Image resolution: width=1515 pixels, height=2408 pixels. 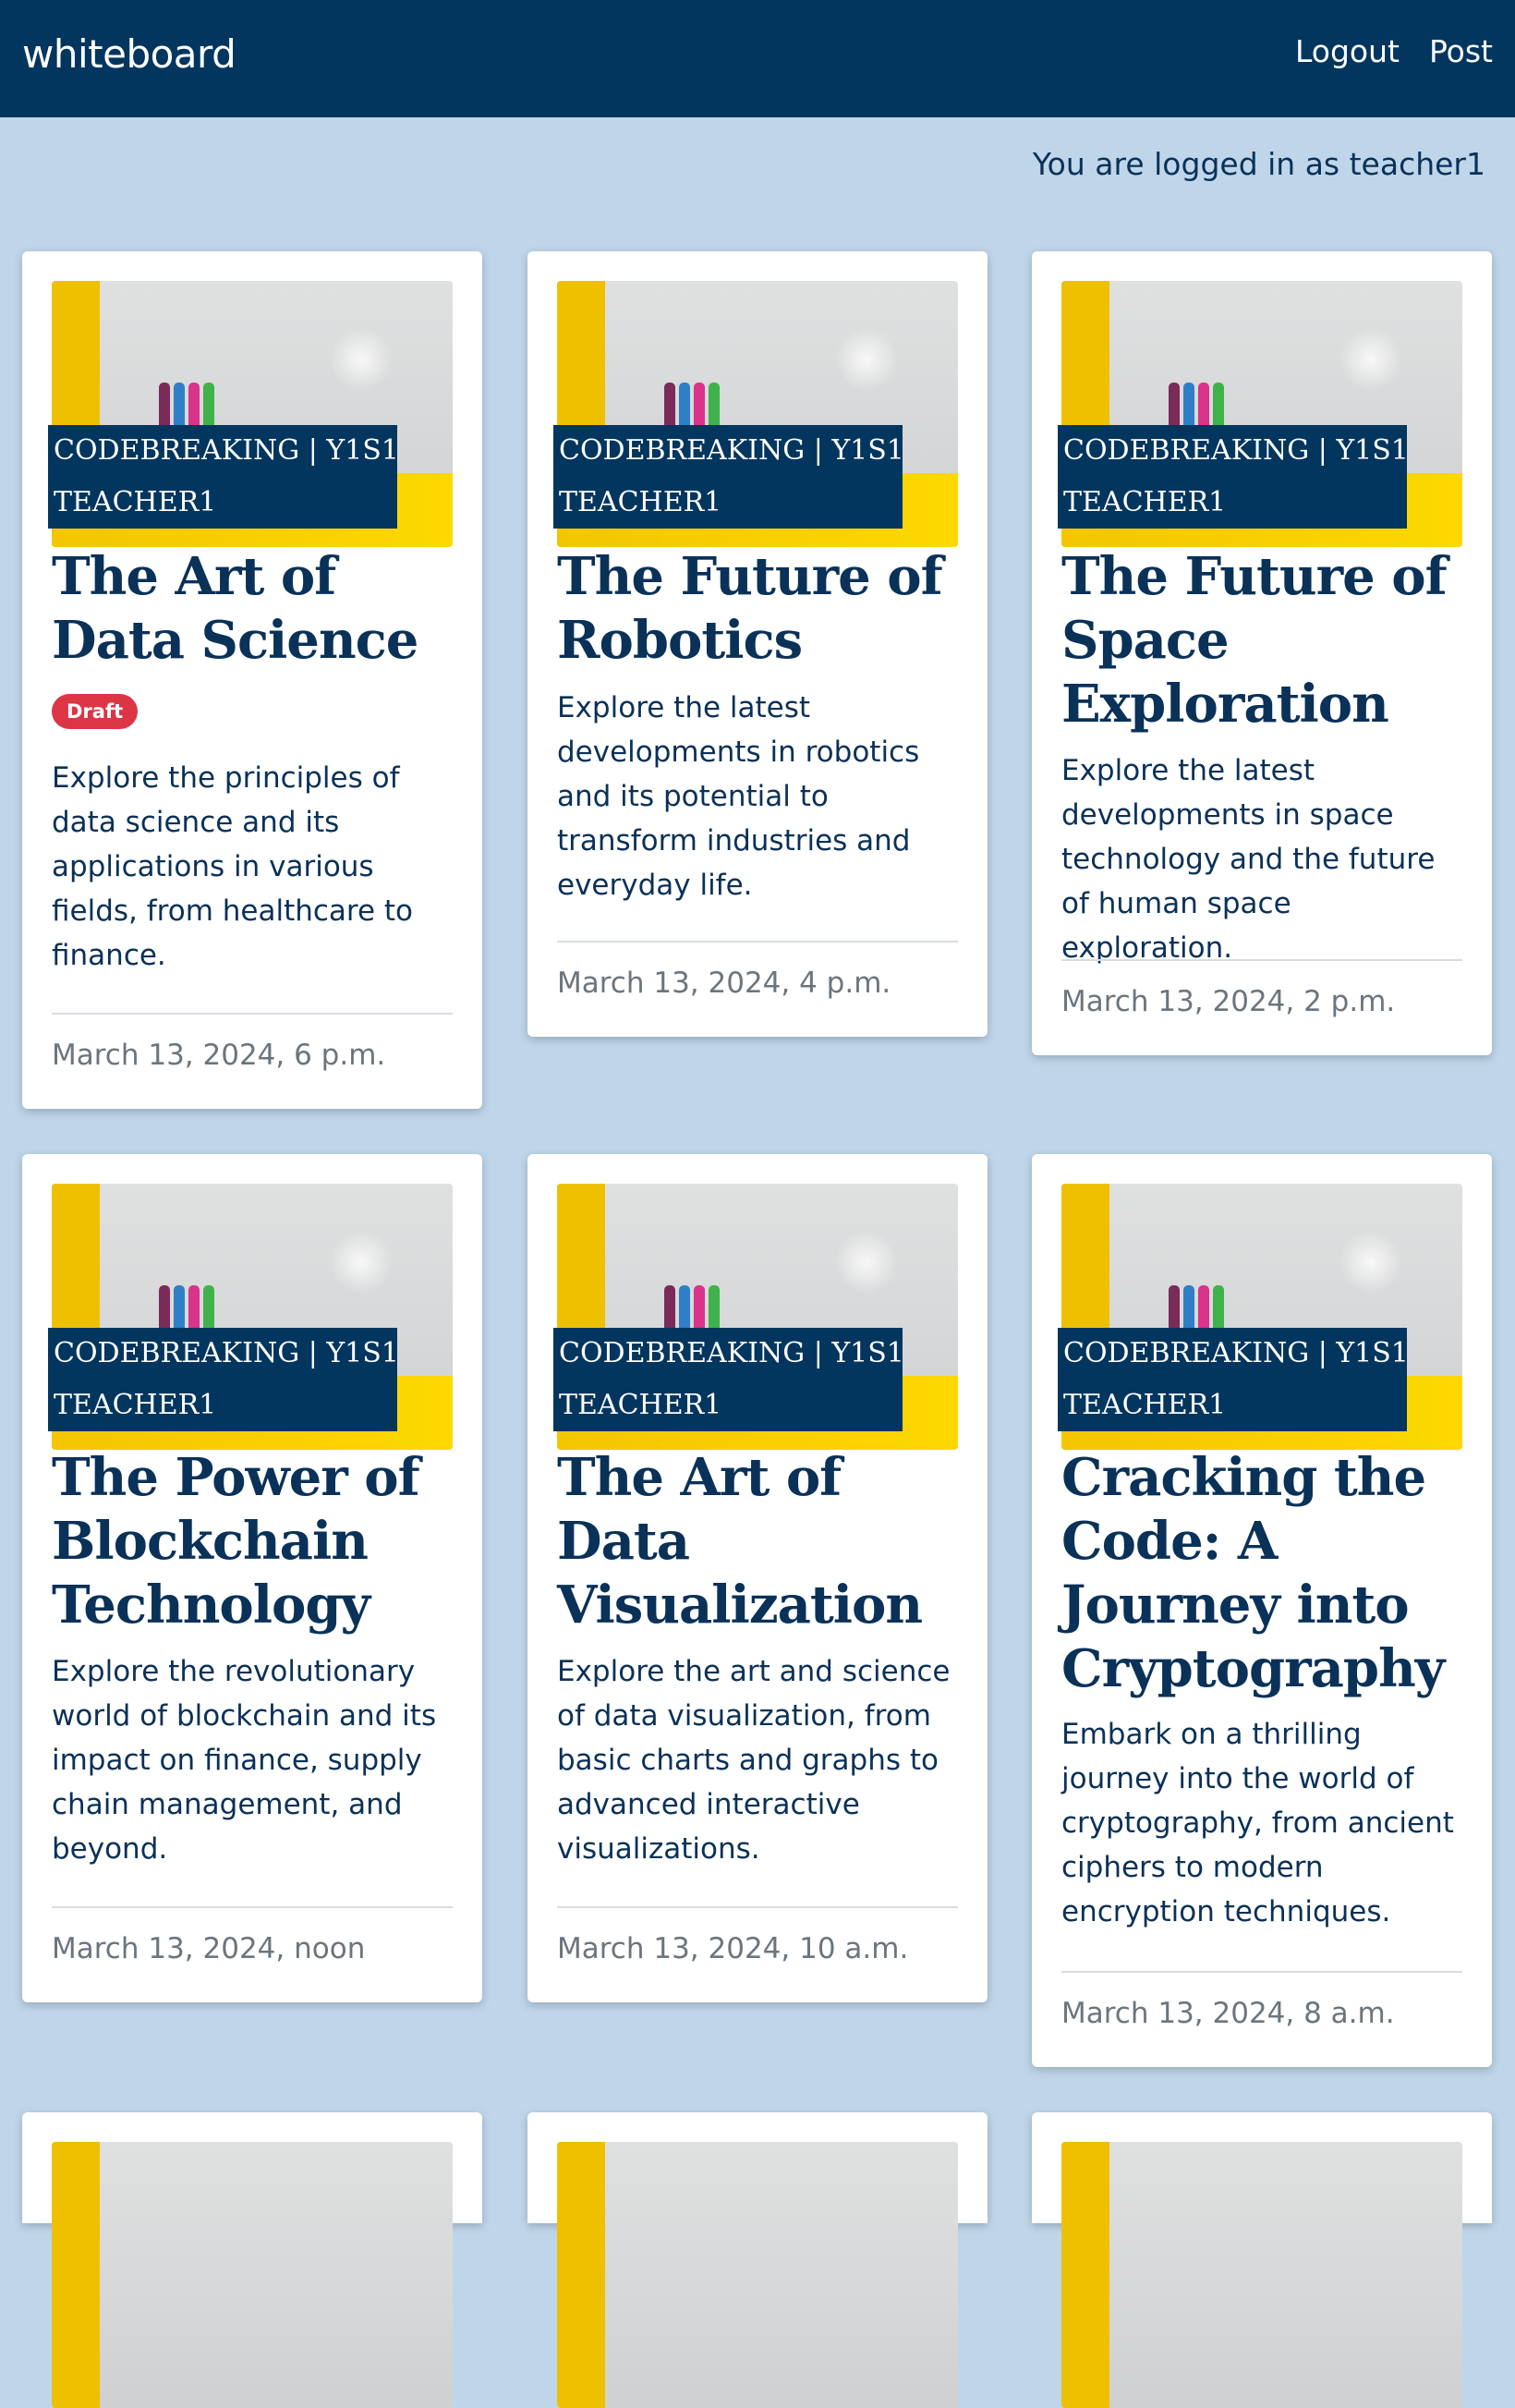 What do you see at coordinates (760, 1541) in the screenshot?
I see `post-title: The Art of Data Visualization` at bounding box center [760, 1541].